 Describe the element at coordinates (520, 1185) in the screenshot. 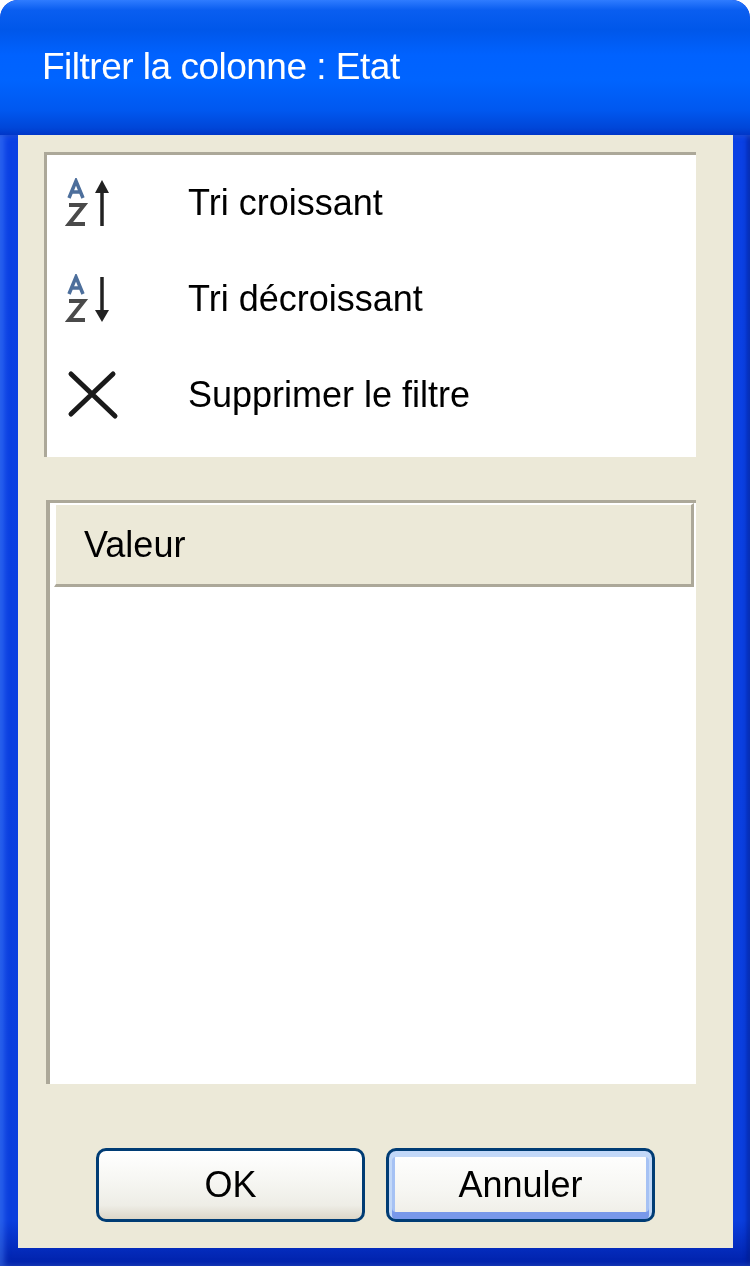

I see `dialog-button: Annuler` at that location.